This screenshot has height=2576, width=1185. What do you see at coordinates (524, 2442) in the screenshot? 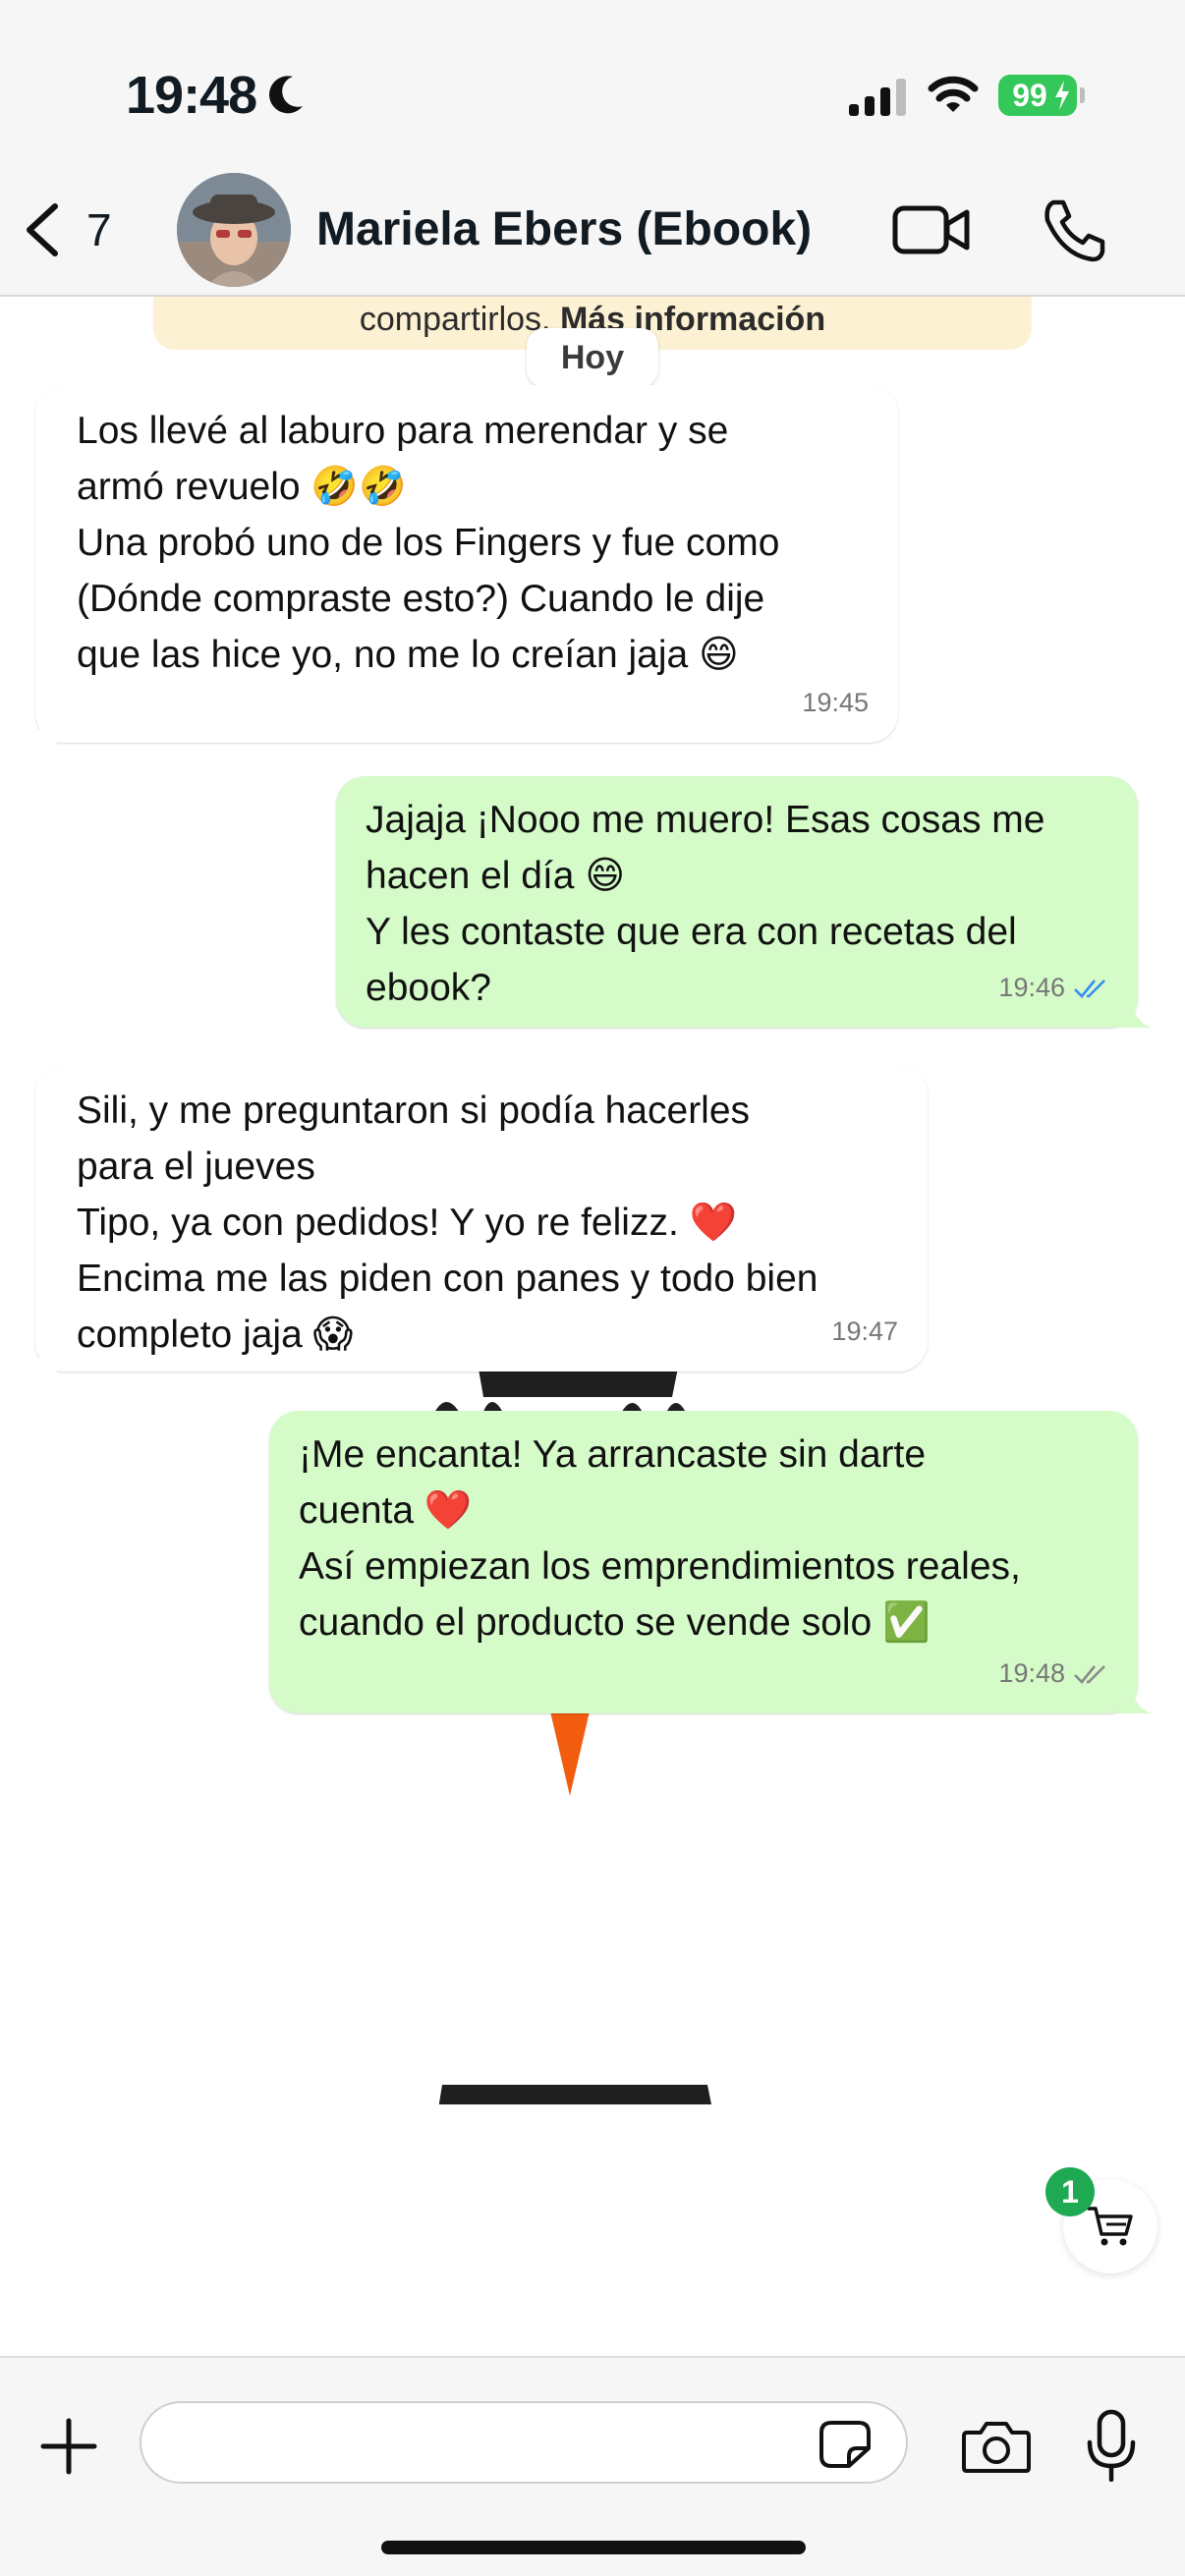
I see `message-input` at bounding box center [524, 2442].